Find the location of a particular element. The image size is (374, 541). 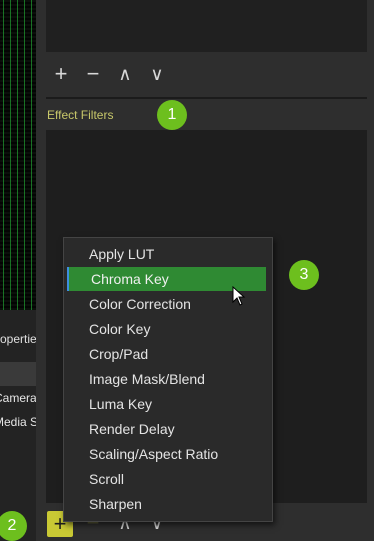

sources-list: Camera Media Source is located at coordinates (18, 421).